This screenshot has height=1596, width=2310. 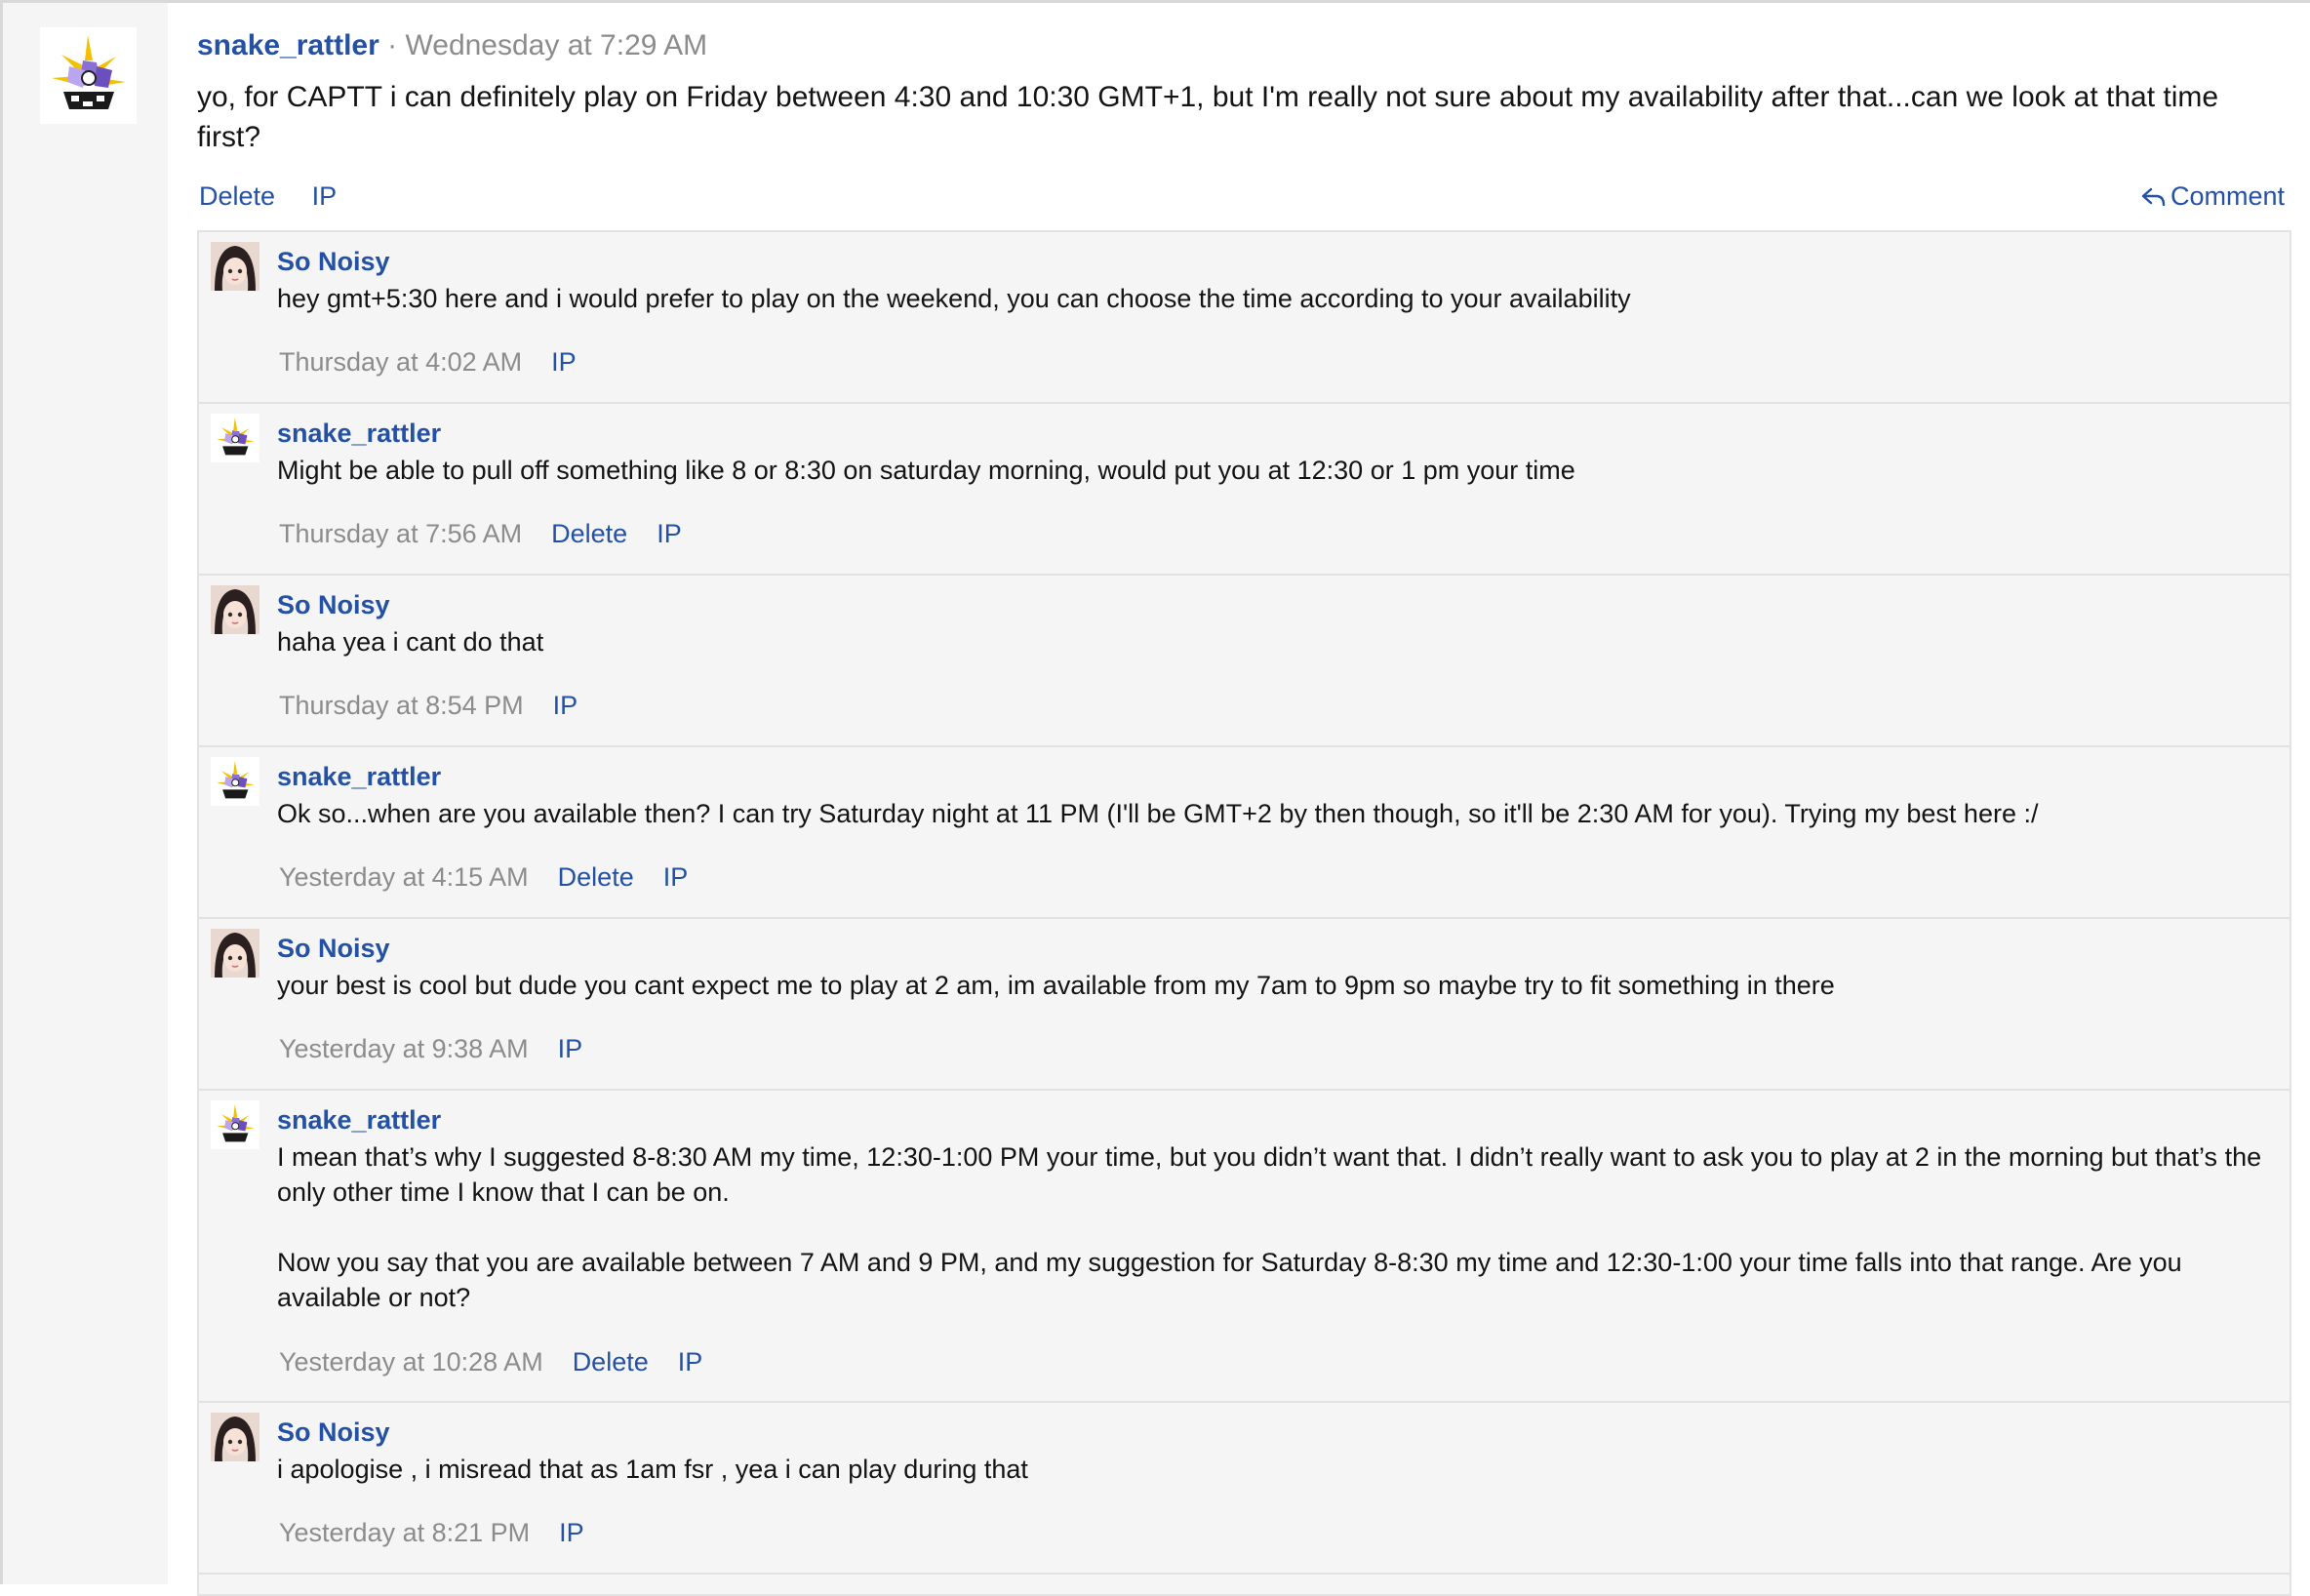 What do you see at coordinates (401, 362) in the screenshot?
I see `comment-timestamp: Thursday at 4:02 AM` at bounding box center [401, 362].